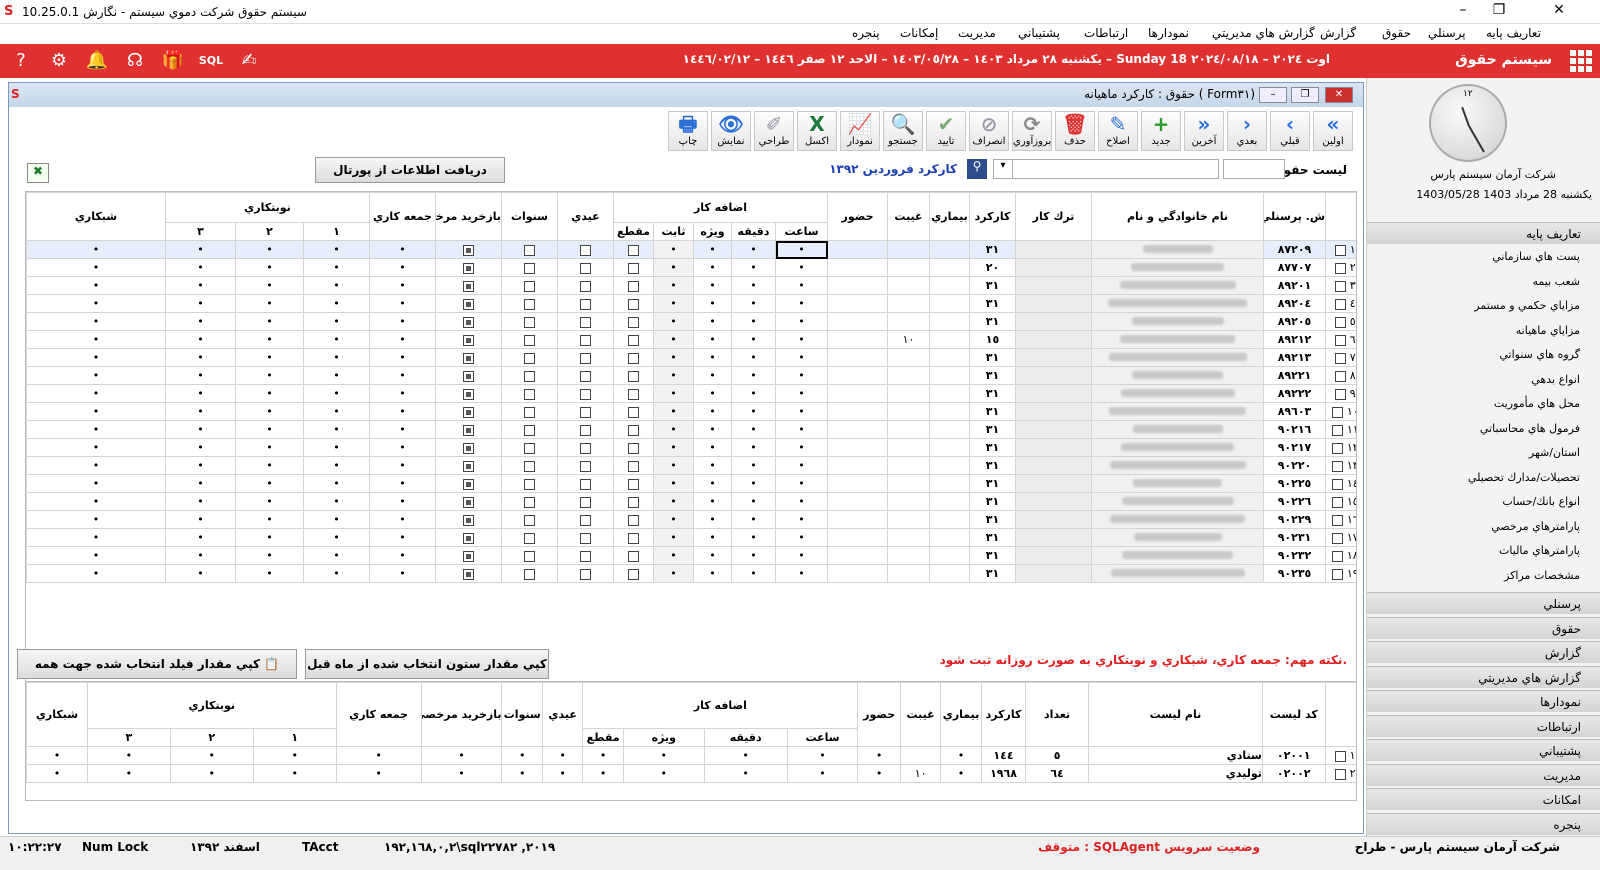 The height and width of the screenshot is (870, 1600). What do you see at coordinates (817, 131) in the screenshot?
I see `toolbar-excel-button: X اكسل` at bounding box center [817, 131].